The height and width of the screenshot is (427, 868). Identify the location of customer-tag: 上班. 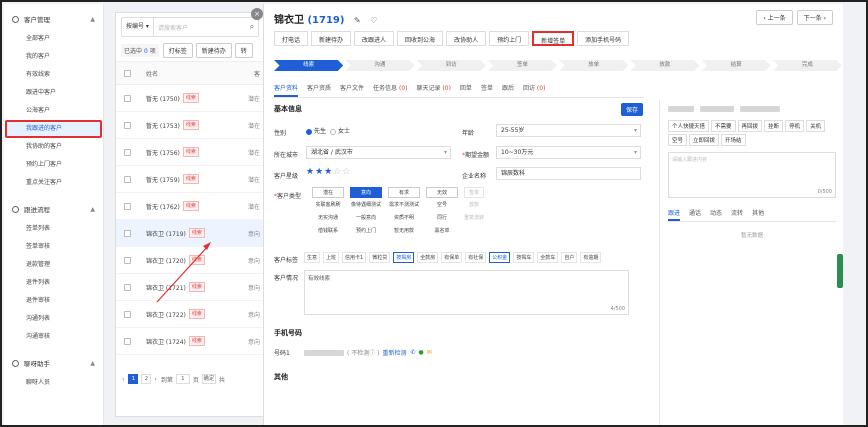
(331, 257).